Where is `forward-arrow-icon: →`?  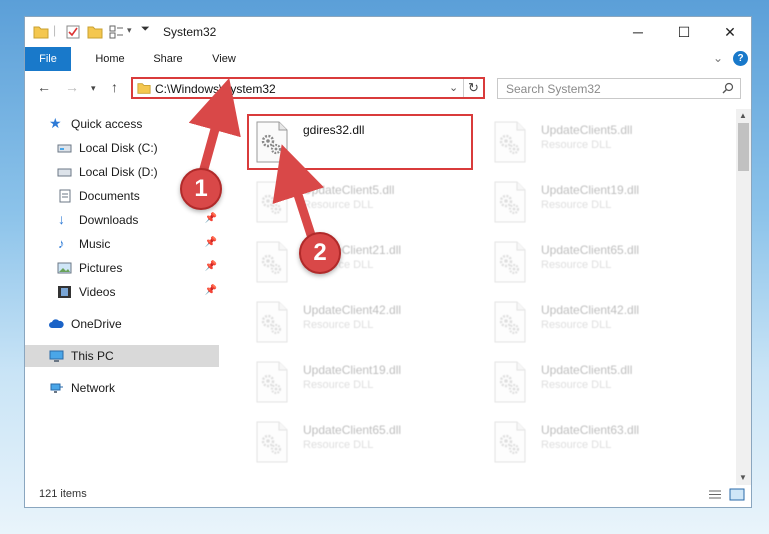 forward-arrow-icon: → is located at coordinates (72, 87).